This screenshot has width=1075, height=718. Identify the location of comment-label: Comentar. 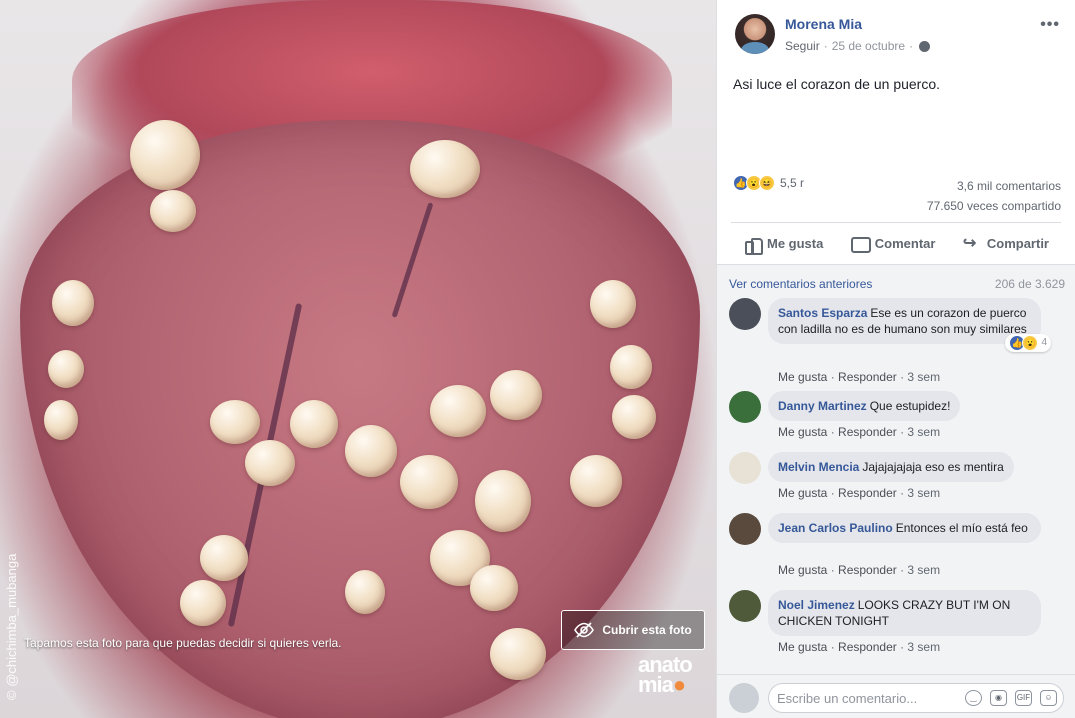
(905, 243).